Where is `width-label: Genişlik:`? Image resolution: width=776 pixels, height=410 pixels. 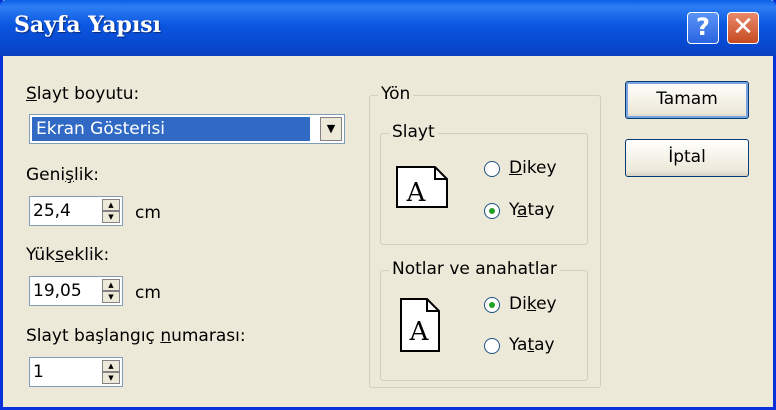 width-label: Genişlik: is located at coordinates (63, 175).